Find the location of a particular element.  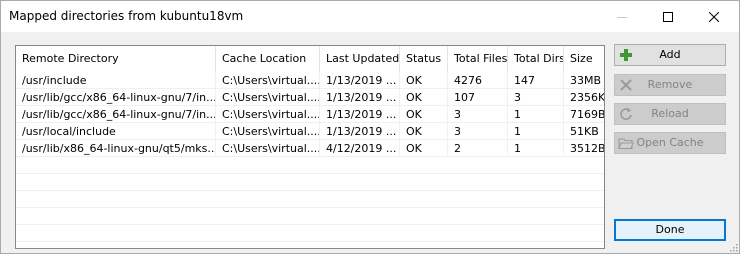

column-header-total-files: Total Files is located at coordinates (478, 59).